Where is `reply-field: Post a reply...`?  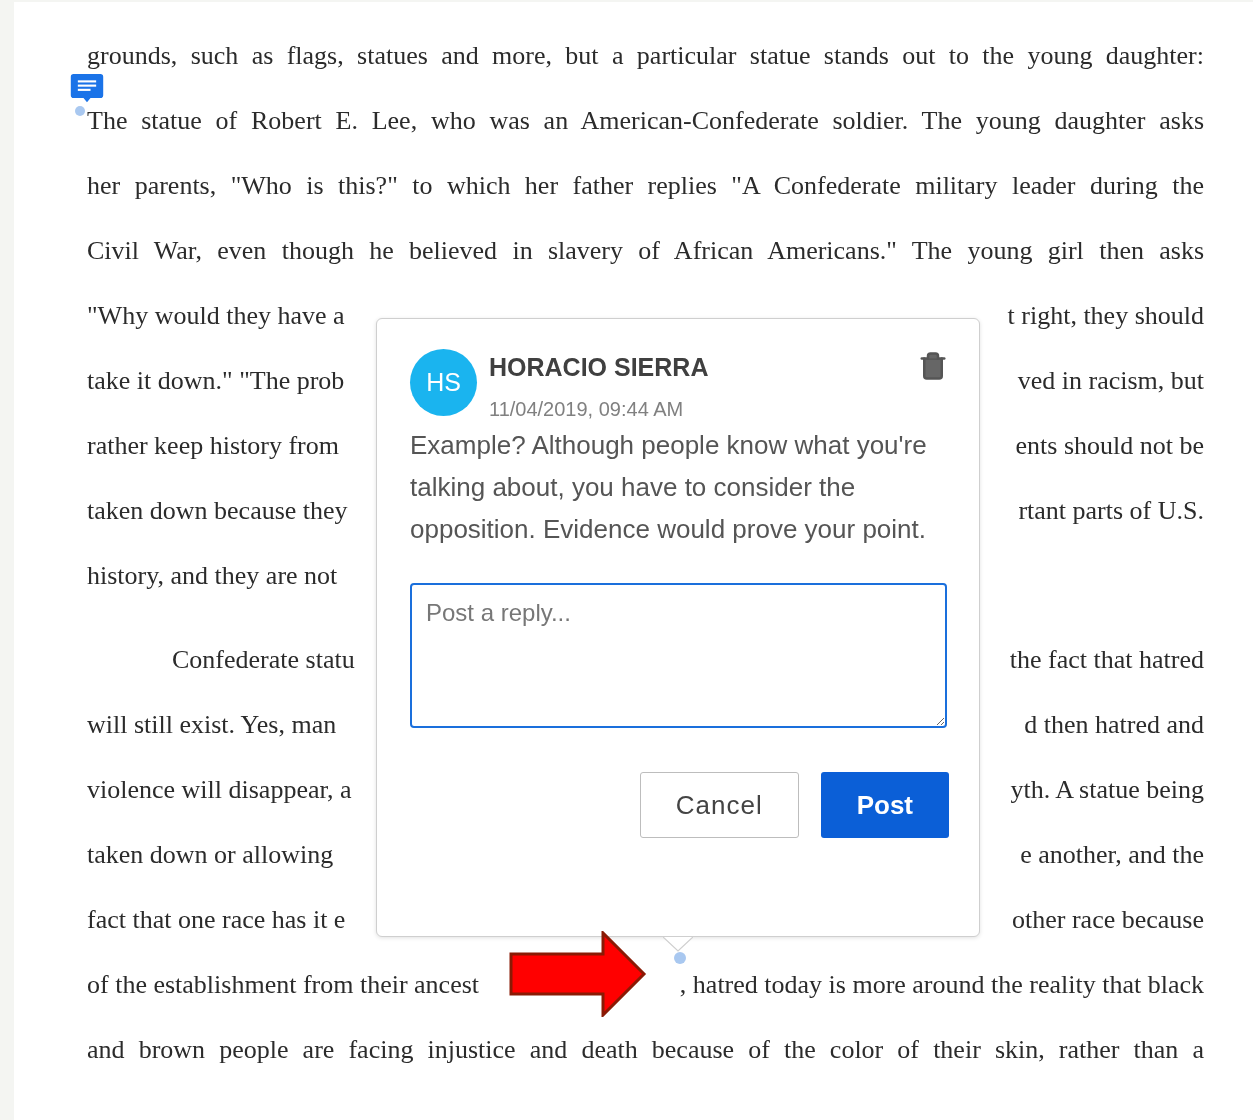 reply-field: Post a reply... is located at coordinates (678, 655).